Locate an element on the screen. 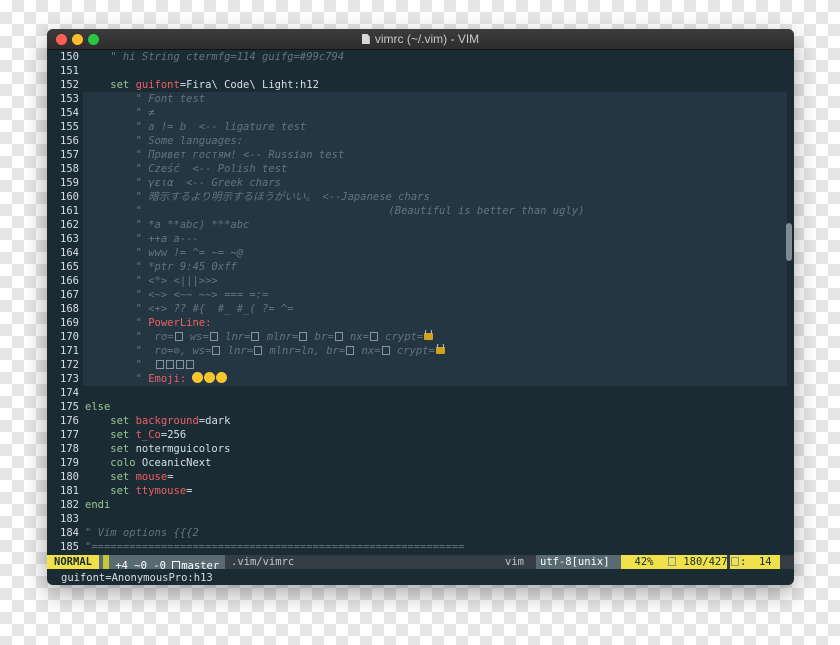 Image resolution: width=840 pixels, height=645 pixels. code-token: " *ptr 9:45 0xff is located at coordinates (161, 267).